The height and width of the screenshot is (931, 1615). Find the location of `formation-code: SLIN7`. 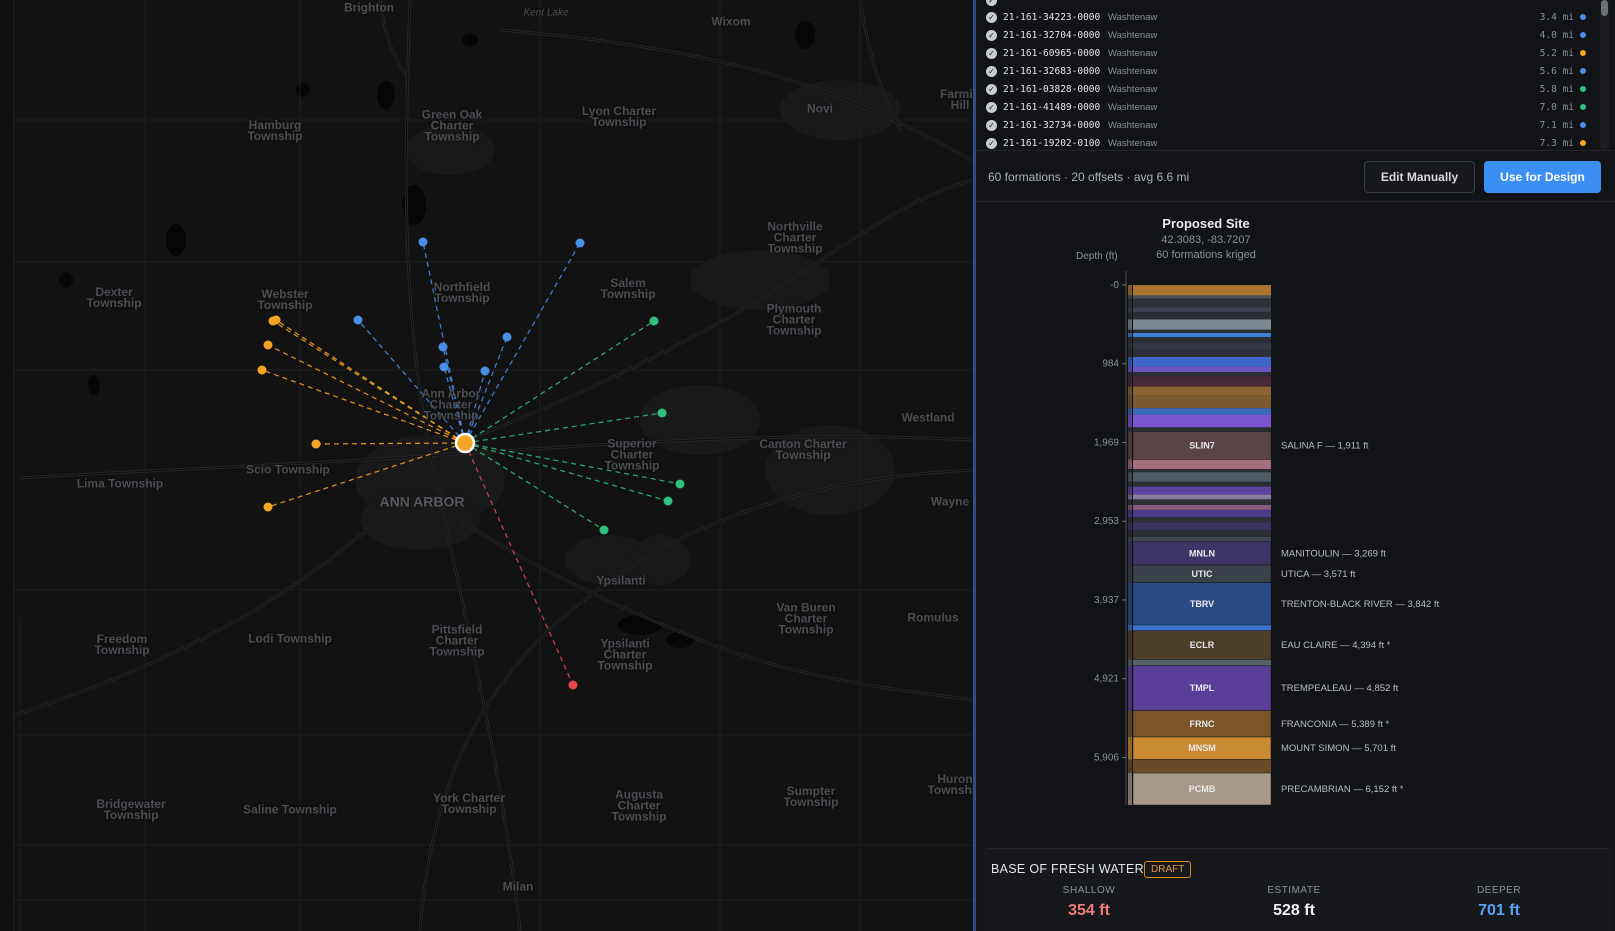

formation-code: SLIN7 is located at coordinates (1202, 445).